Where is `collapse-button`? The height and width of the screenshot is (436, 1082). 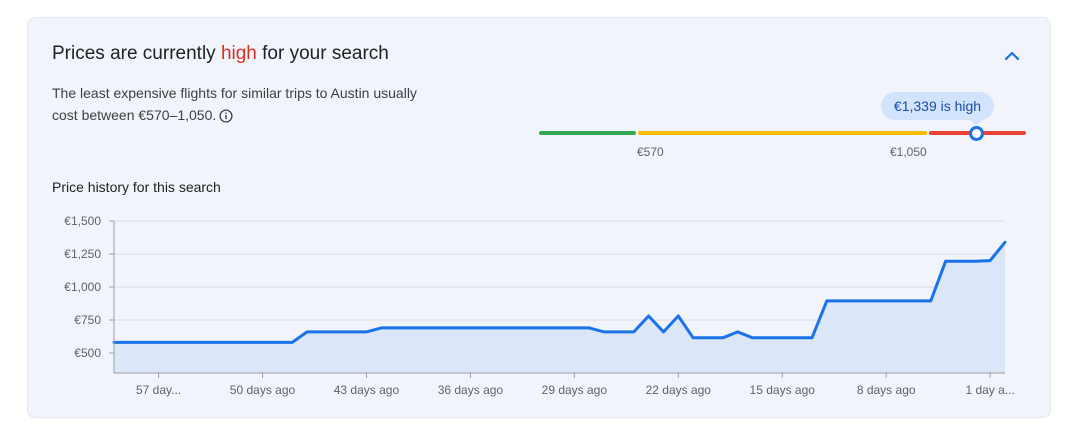
collapse-button is located at coordinates (1012, 56).